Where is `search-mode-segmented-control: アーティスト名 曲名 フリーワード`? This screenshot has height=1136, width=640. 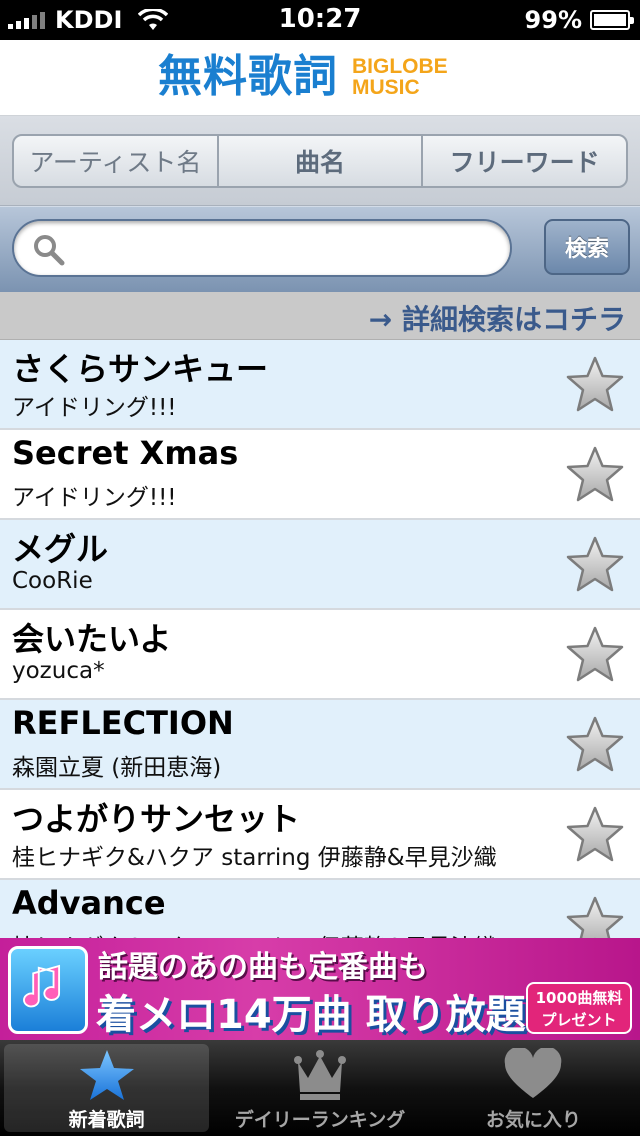
search-mode-segmented-control: アーティスト名 曲名 フリーワード is located at coordinates (320, 161).